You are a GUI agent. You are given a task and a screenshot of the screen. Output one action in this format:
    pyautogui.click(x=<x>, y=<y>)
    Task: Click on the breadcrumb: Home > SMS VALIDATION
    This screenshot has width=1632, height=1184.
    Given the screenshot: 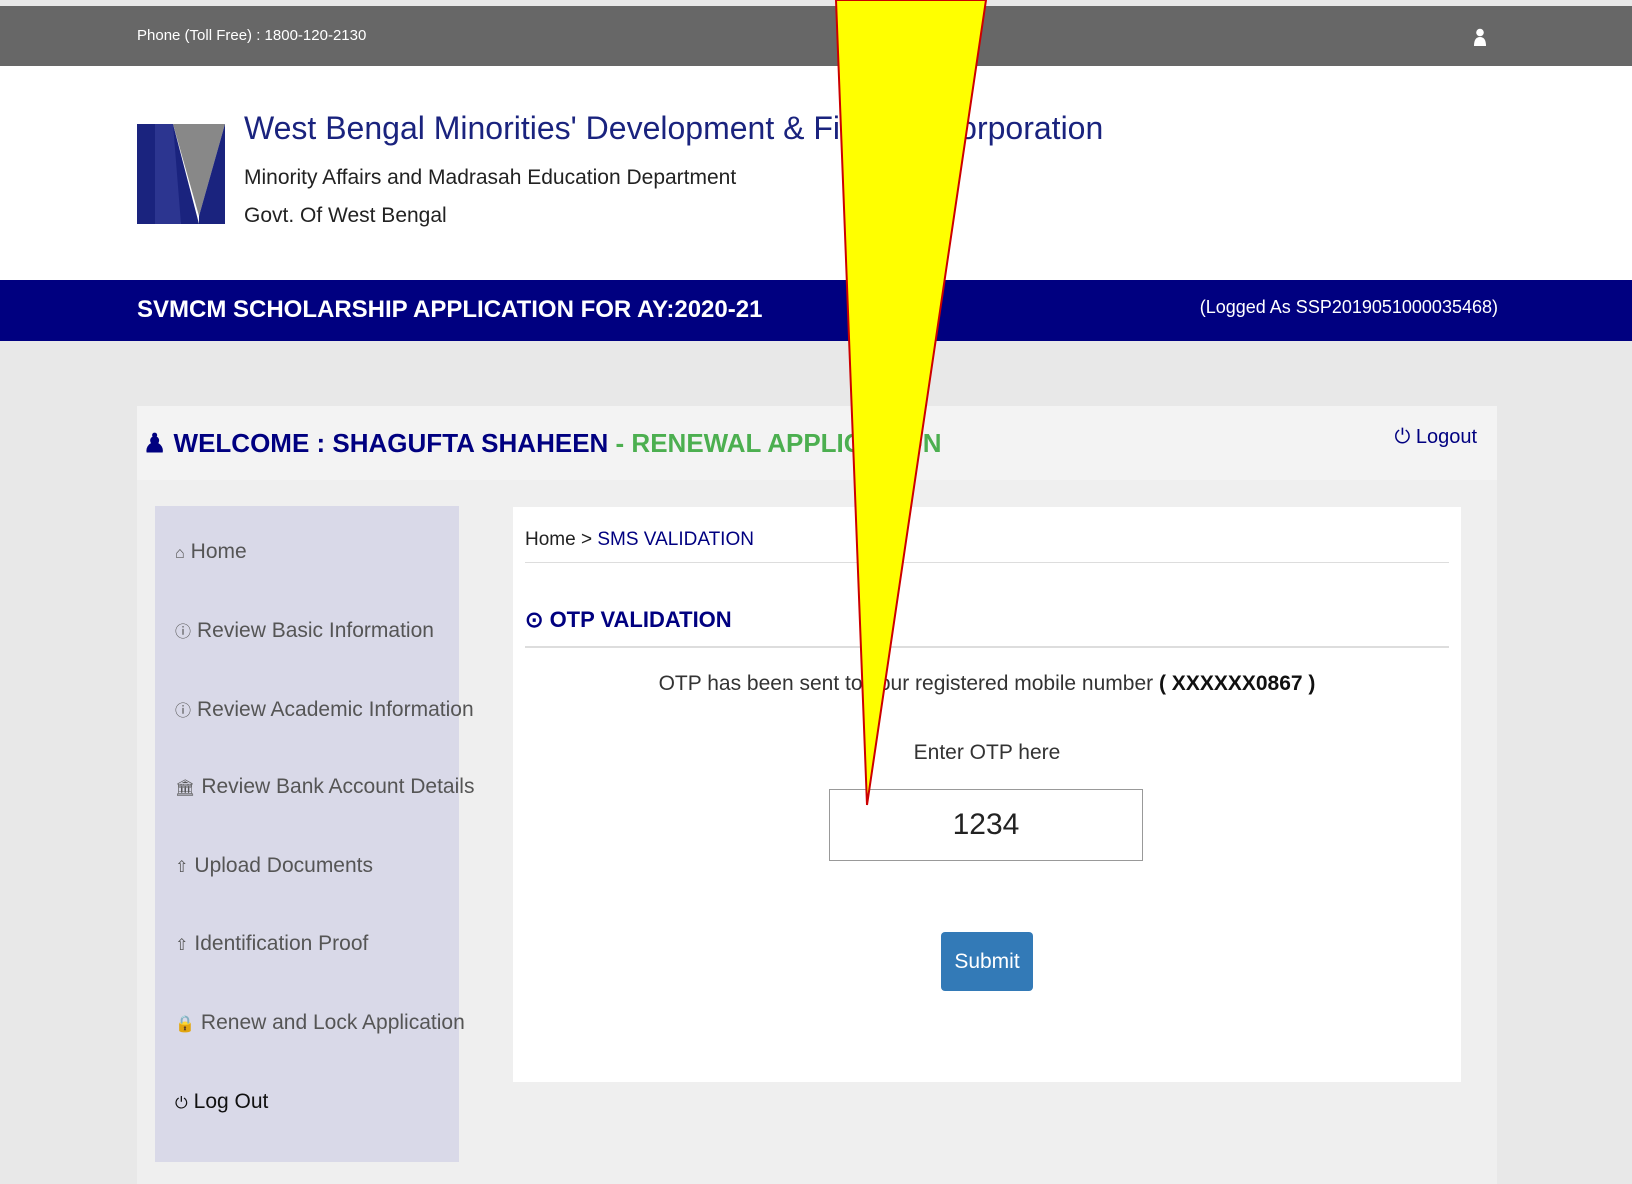 What is the action you would take?
    pyautogui.click(x=639, y=540)
    